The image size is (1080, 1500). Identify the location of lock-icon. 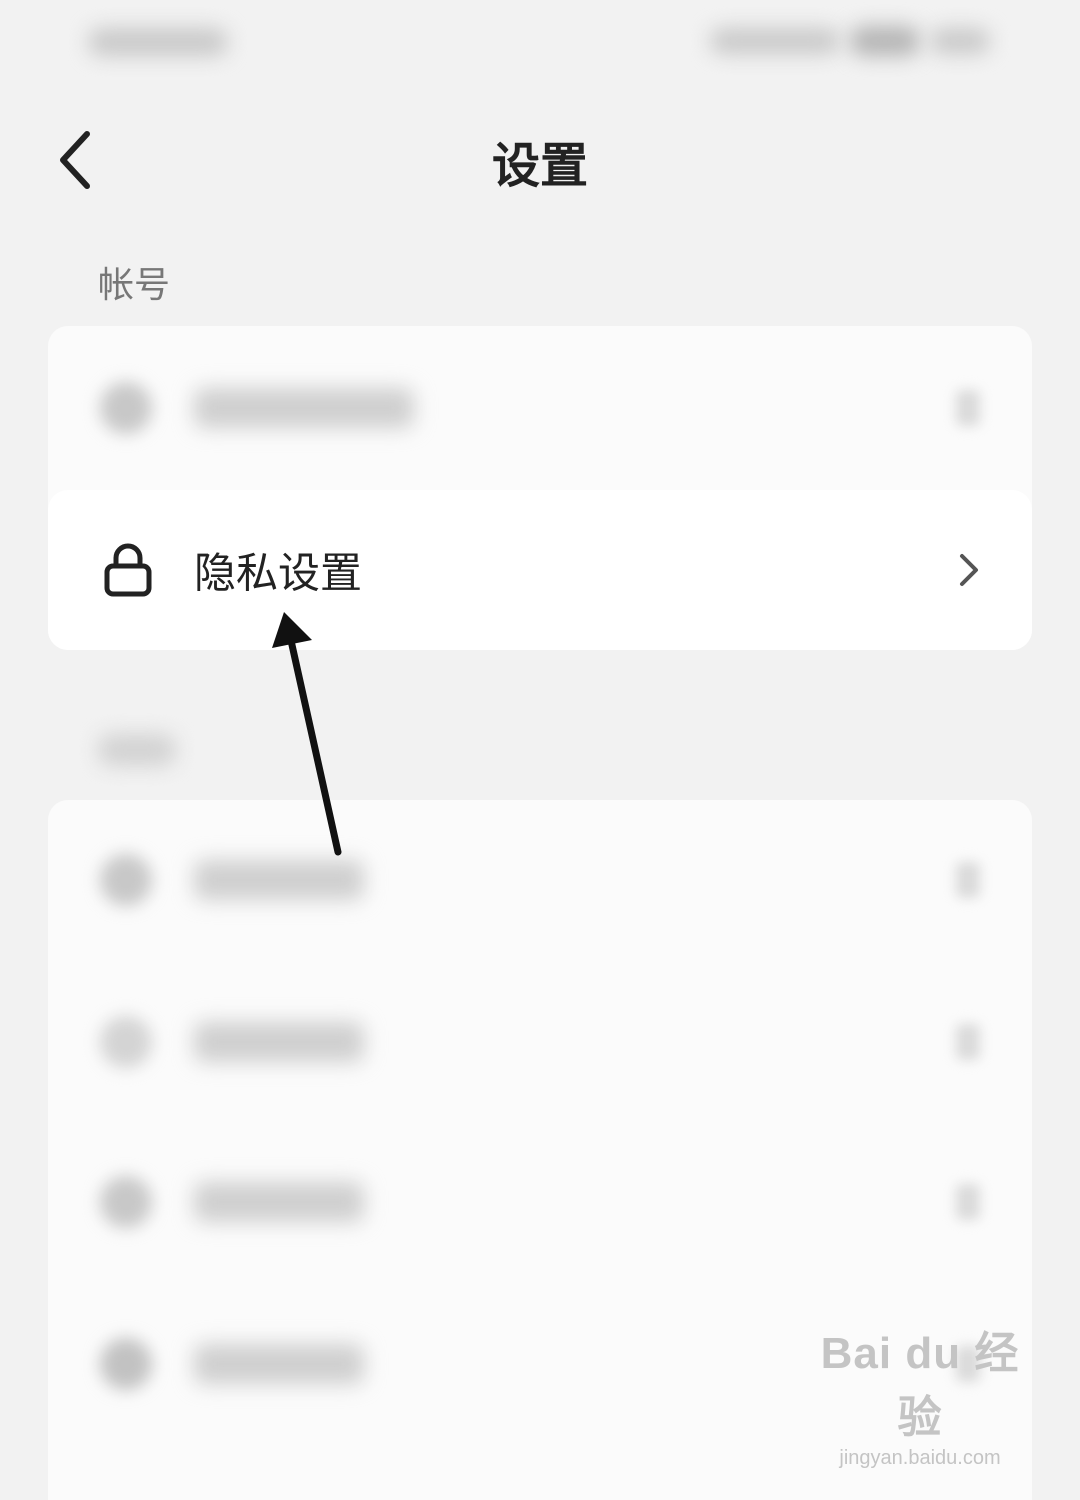
(128, 570).